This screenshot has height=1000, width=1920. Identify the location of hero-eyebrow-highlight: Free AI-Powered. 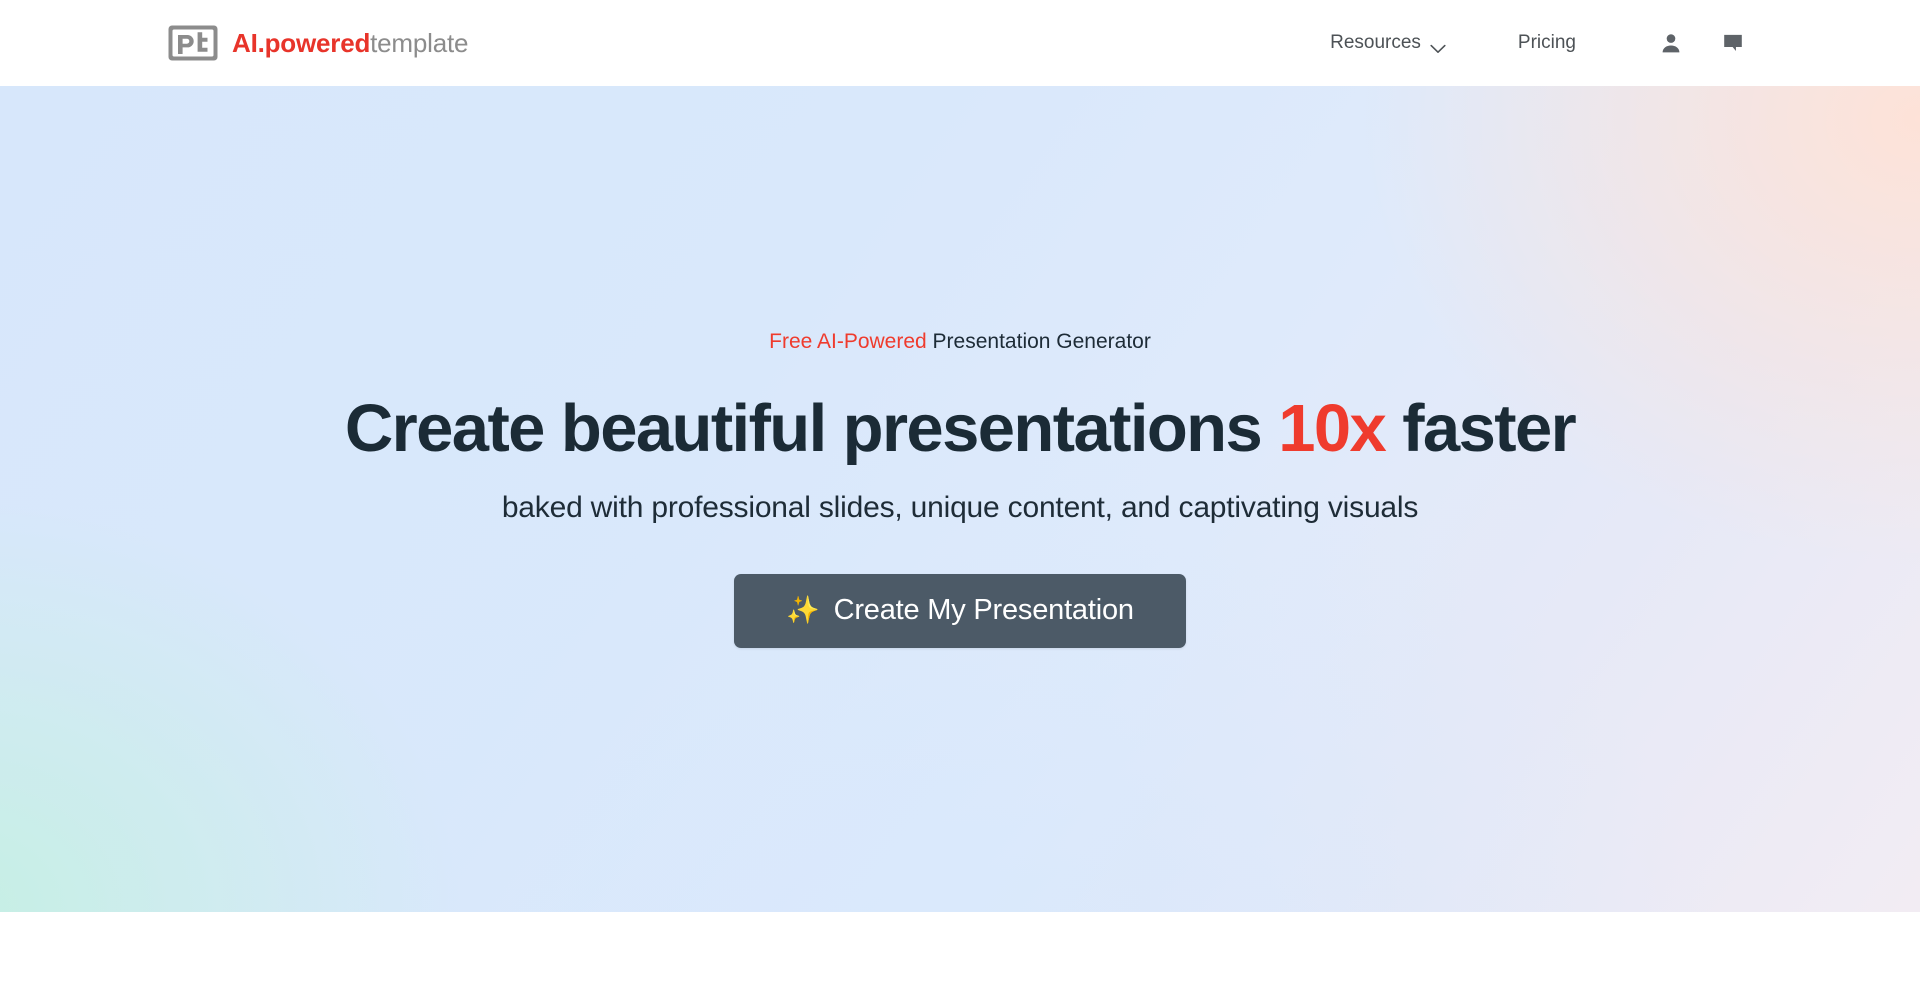
(848, 341).